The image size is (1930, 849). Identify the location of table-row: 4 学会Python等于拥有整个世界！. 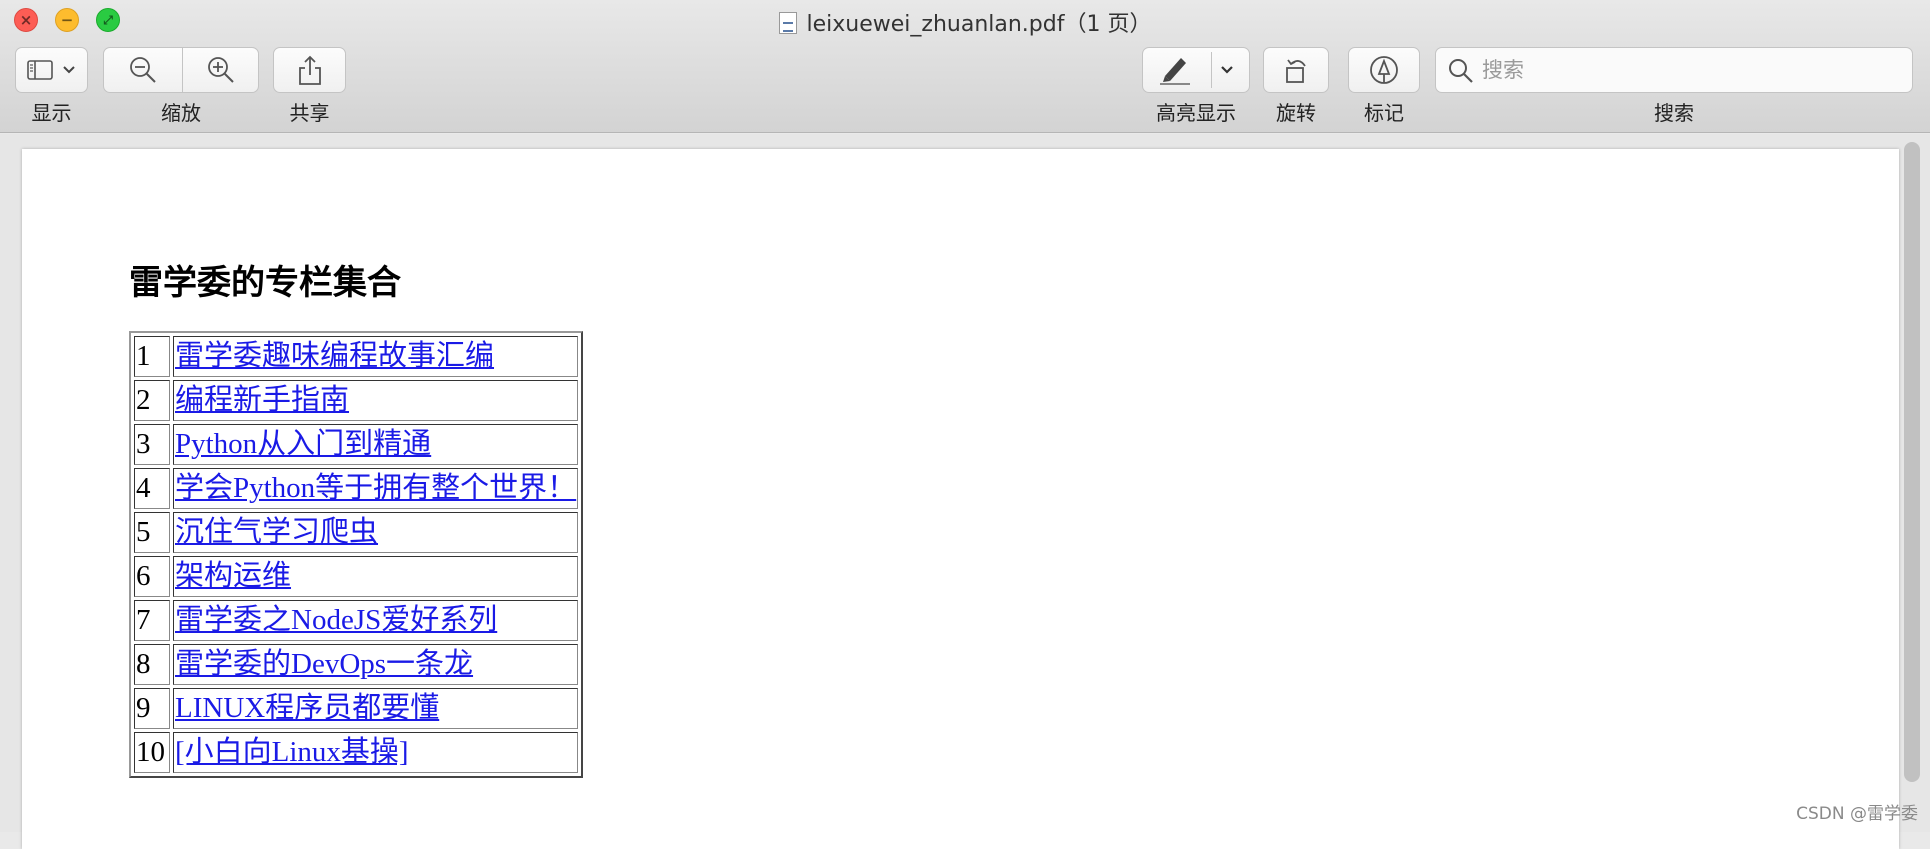
(356, 488).